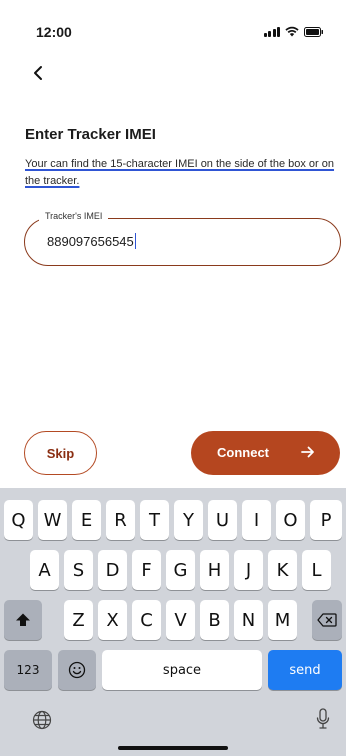 Image resolution: width=346 pixels, height=756 pixels. I want to click on key-n: N, so click(248, 620).